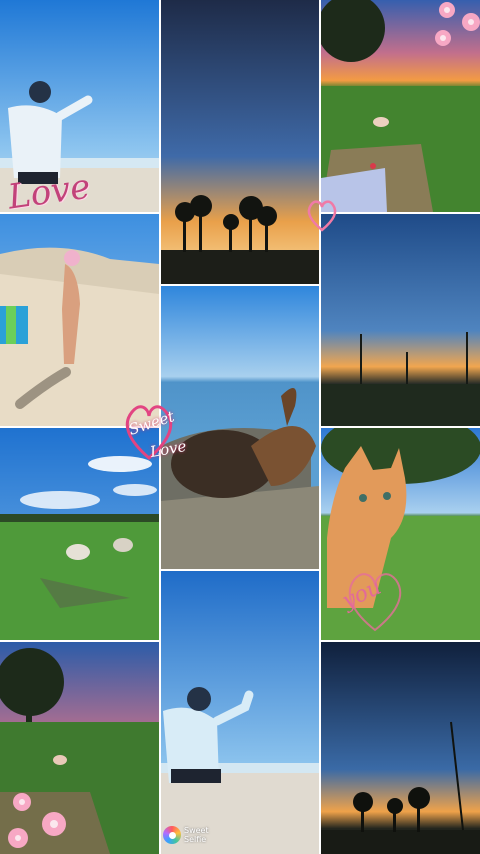 This screenshot has height=854, width=480. Describe the element at coordinates (400, 748) in the screenshot. I see `photo-dusk-palms` at that location.